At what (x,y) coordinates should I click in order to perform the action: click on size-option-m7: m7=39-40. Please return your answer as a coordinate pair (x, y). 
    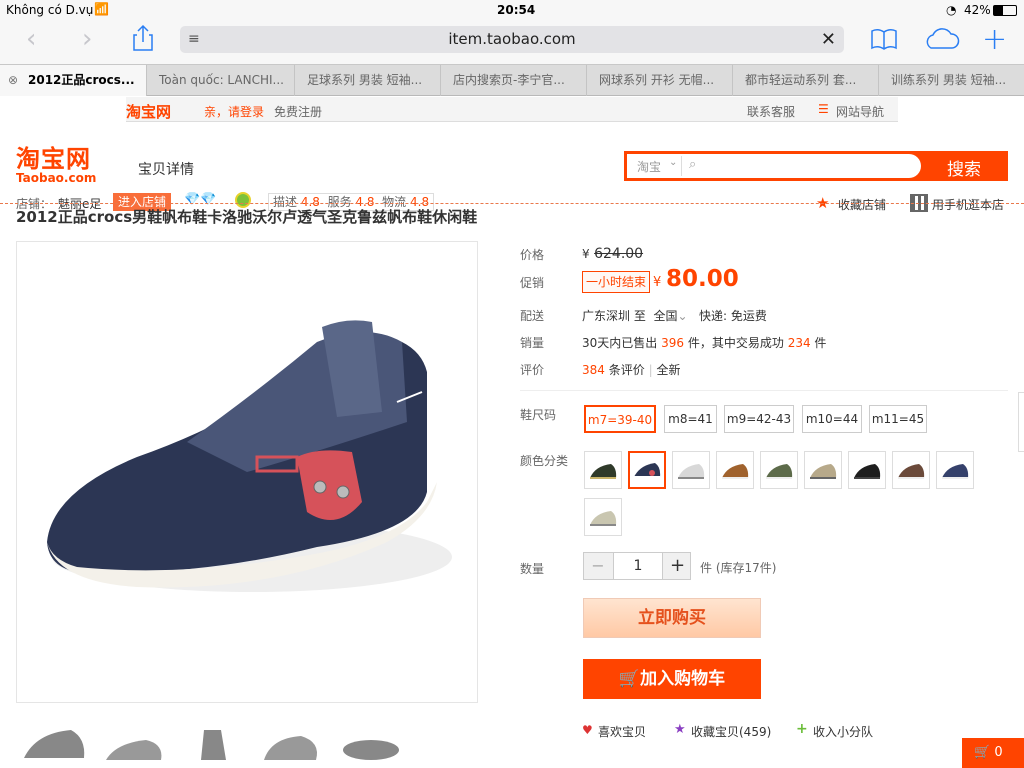
    Looking at the image, I should click on (620, 419).